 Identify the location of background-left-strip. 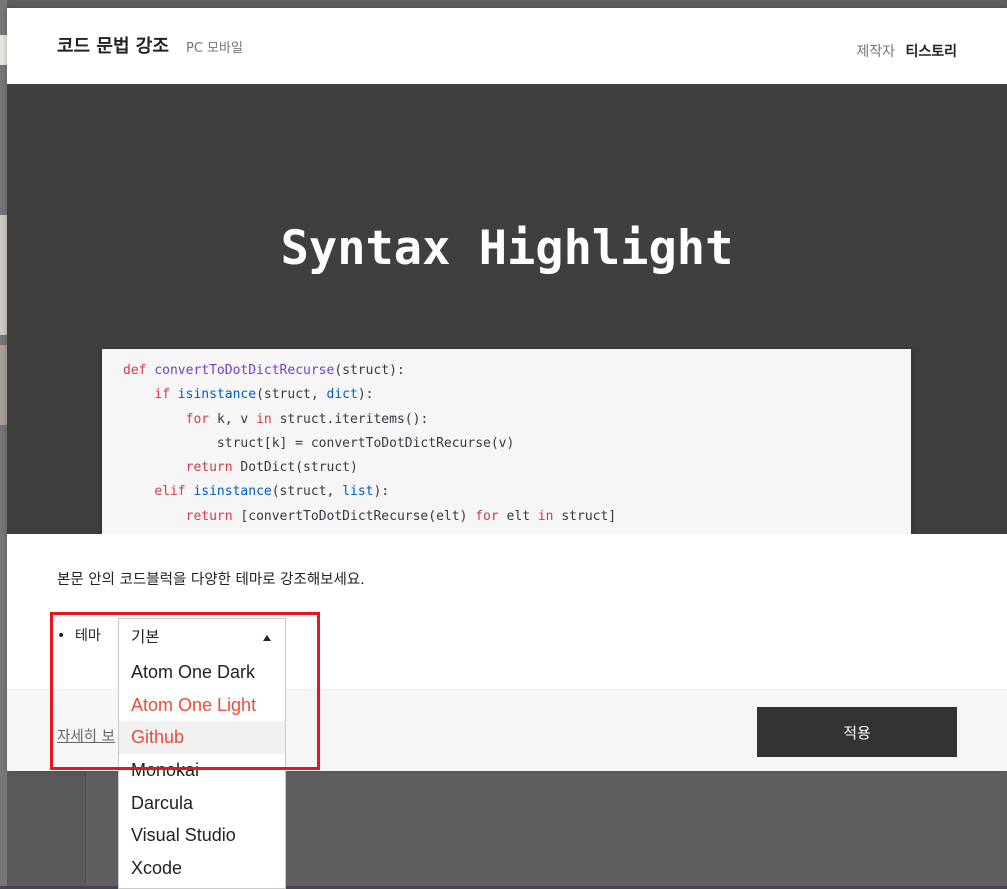
(3, 444).